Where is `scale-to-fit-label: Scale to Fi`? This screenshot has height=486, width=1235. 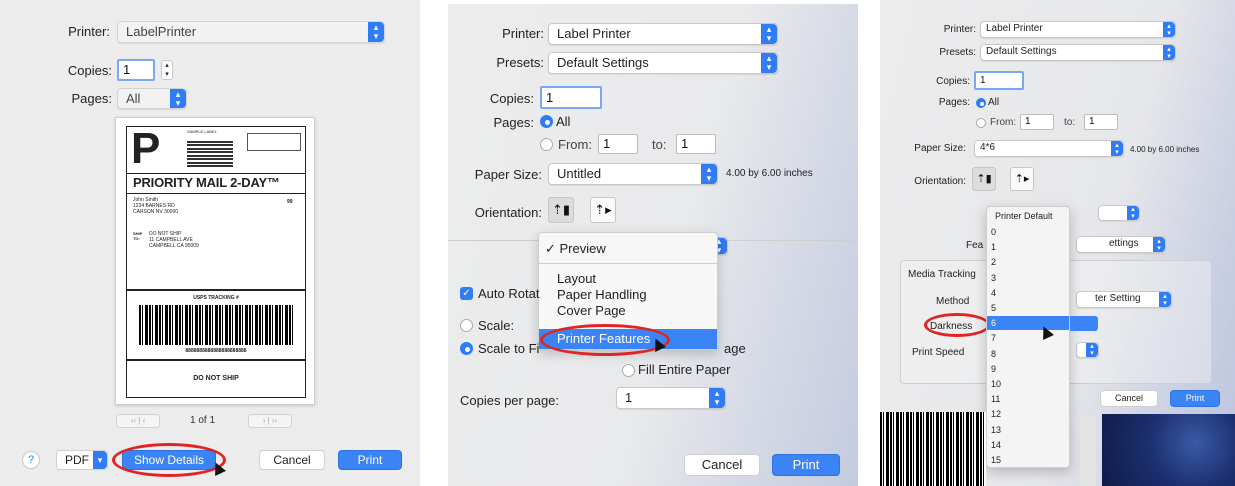
scale-to-fit-label: Scale to Fi is located at coordinates (509, 348).